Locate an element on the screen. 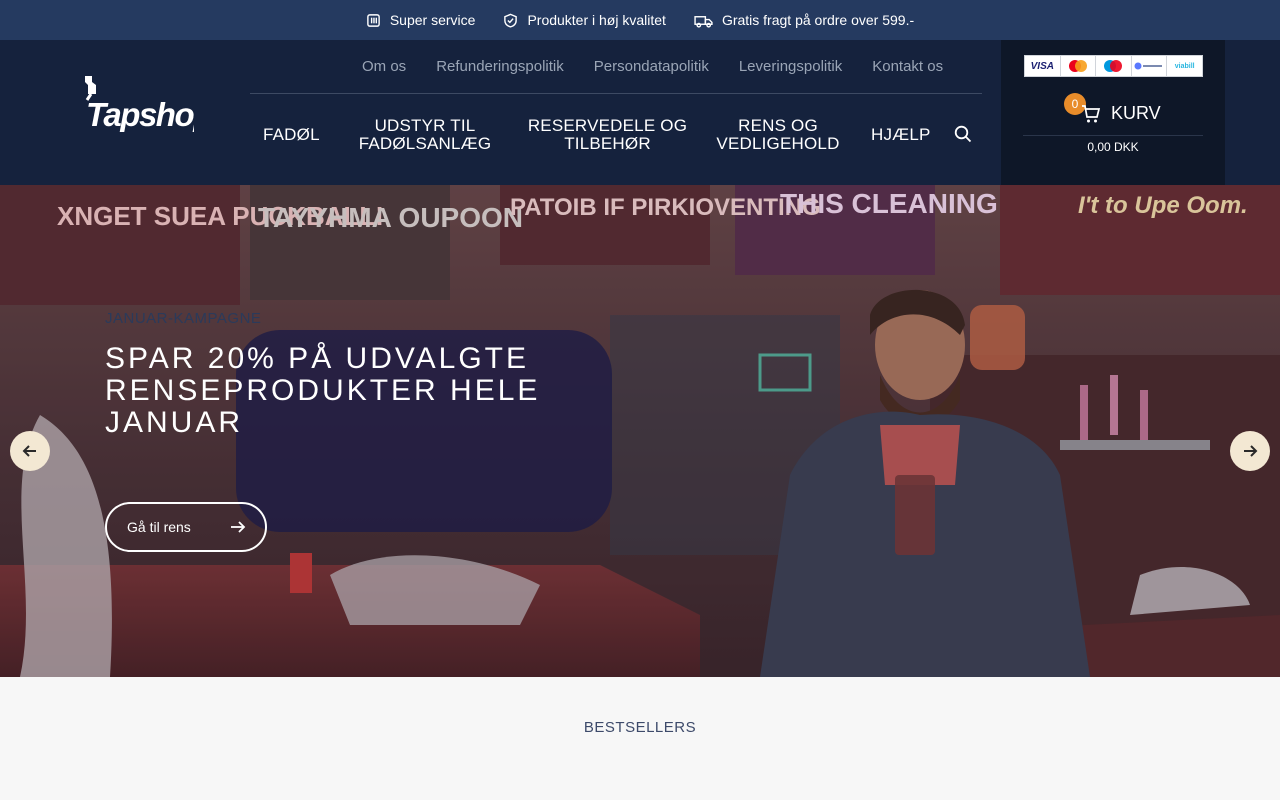 The height and width of the screenshot is (800, 1280). link-refunderingspolitik: Refunderingspolitik is located at coordinates (500, 66).